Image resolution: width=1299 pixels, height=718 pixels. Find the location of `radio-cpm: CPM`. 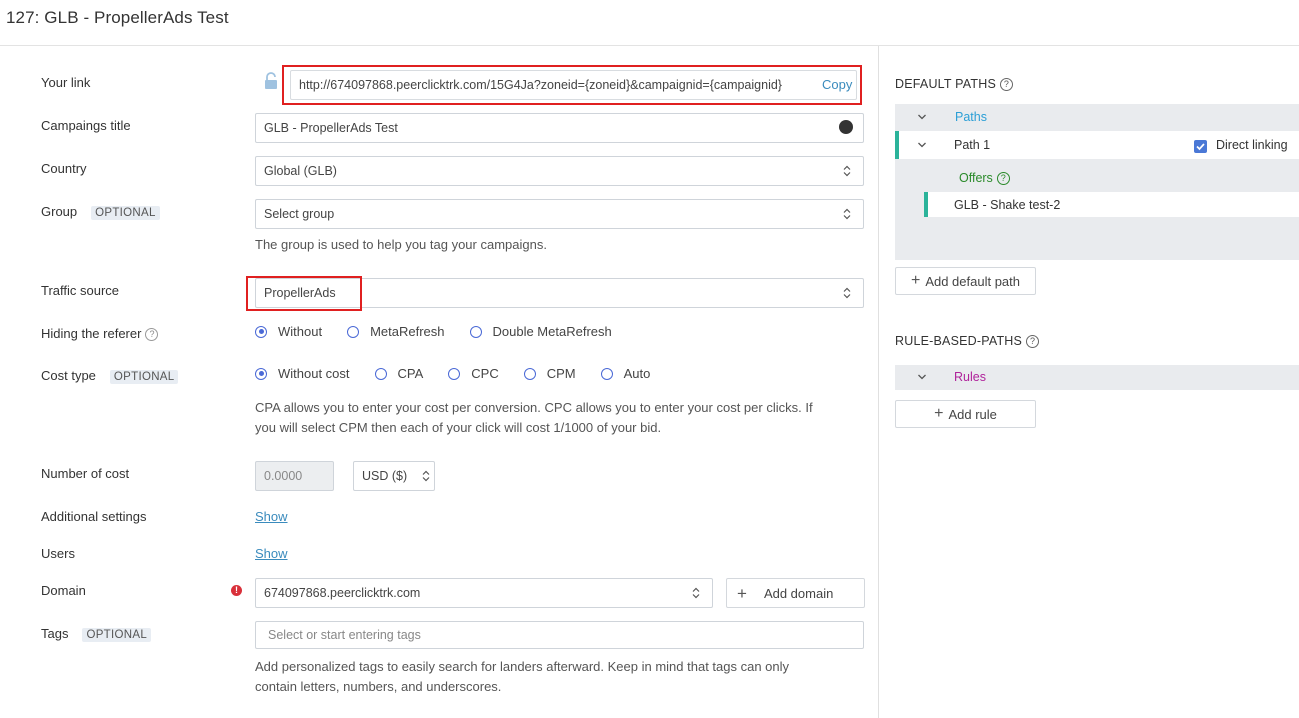

radio-cpm: CPM is located at coordinates (549, 373).